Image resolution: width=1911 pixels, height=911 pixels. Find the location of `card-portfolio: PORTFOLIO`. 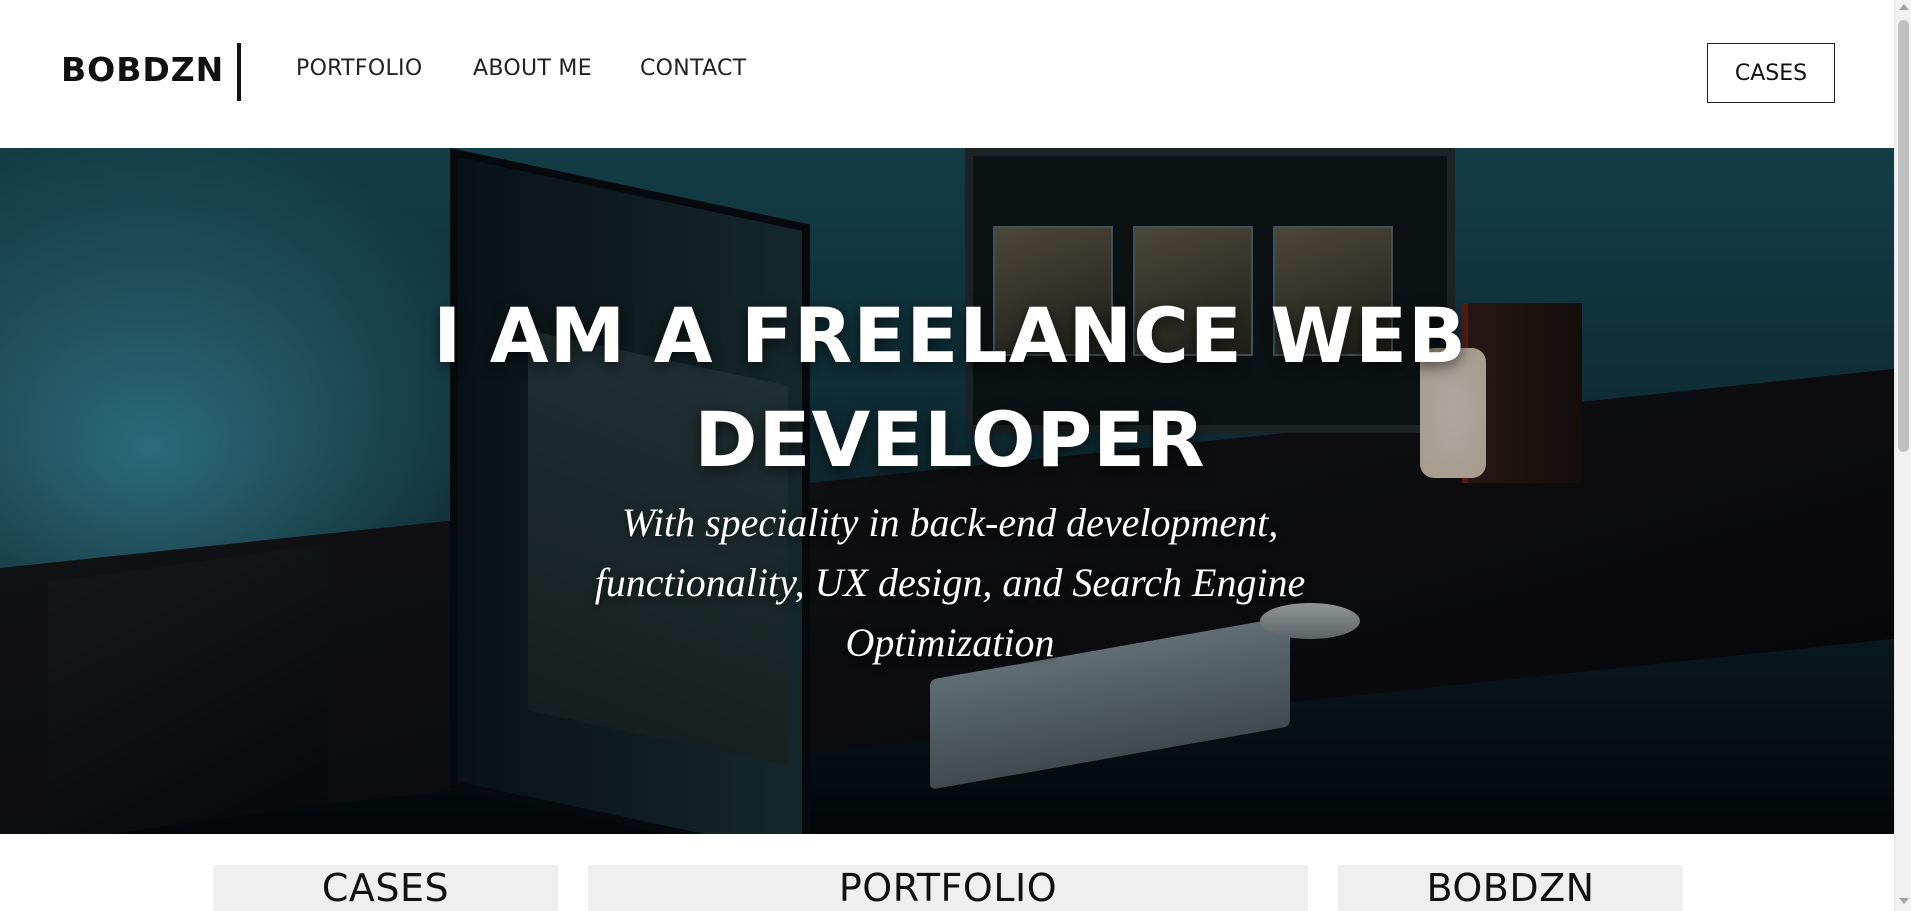

card-portfolio: PORTFOLIO is located at coordinates (948, 888).